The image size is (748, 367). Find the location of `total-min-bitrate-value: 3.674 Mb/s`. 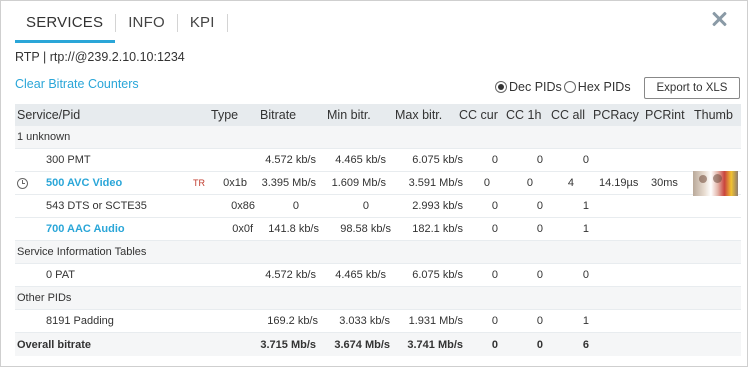

total-min-bitrate-value: 3.674 Mb/s is located at coordinates (362, 344).